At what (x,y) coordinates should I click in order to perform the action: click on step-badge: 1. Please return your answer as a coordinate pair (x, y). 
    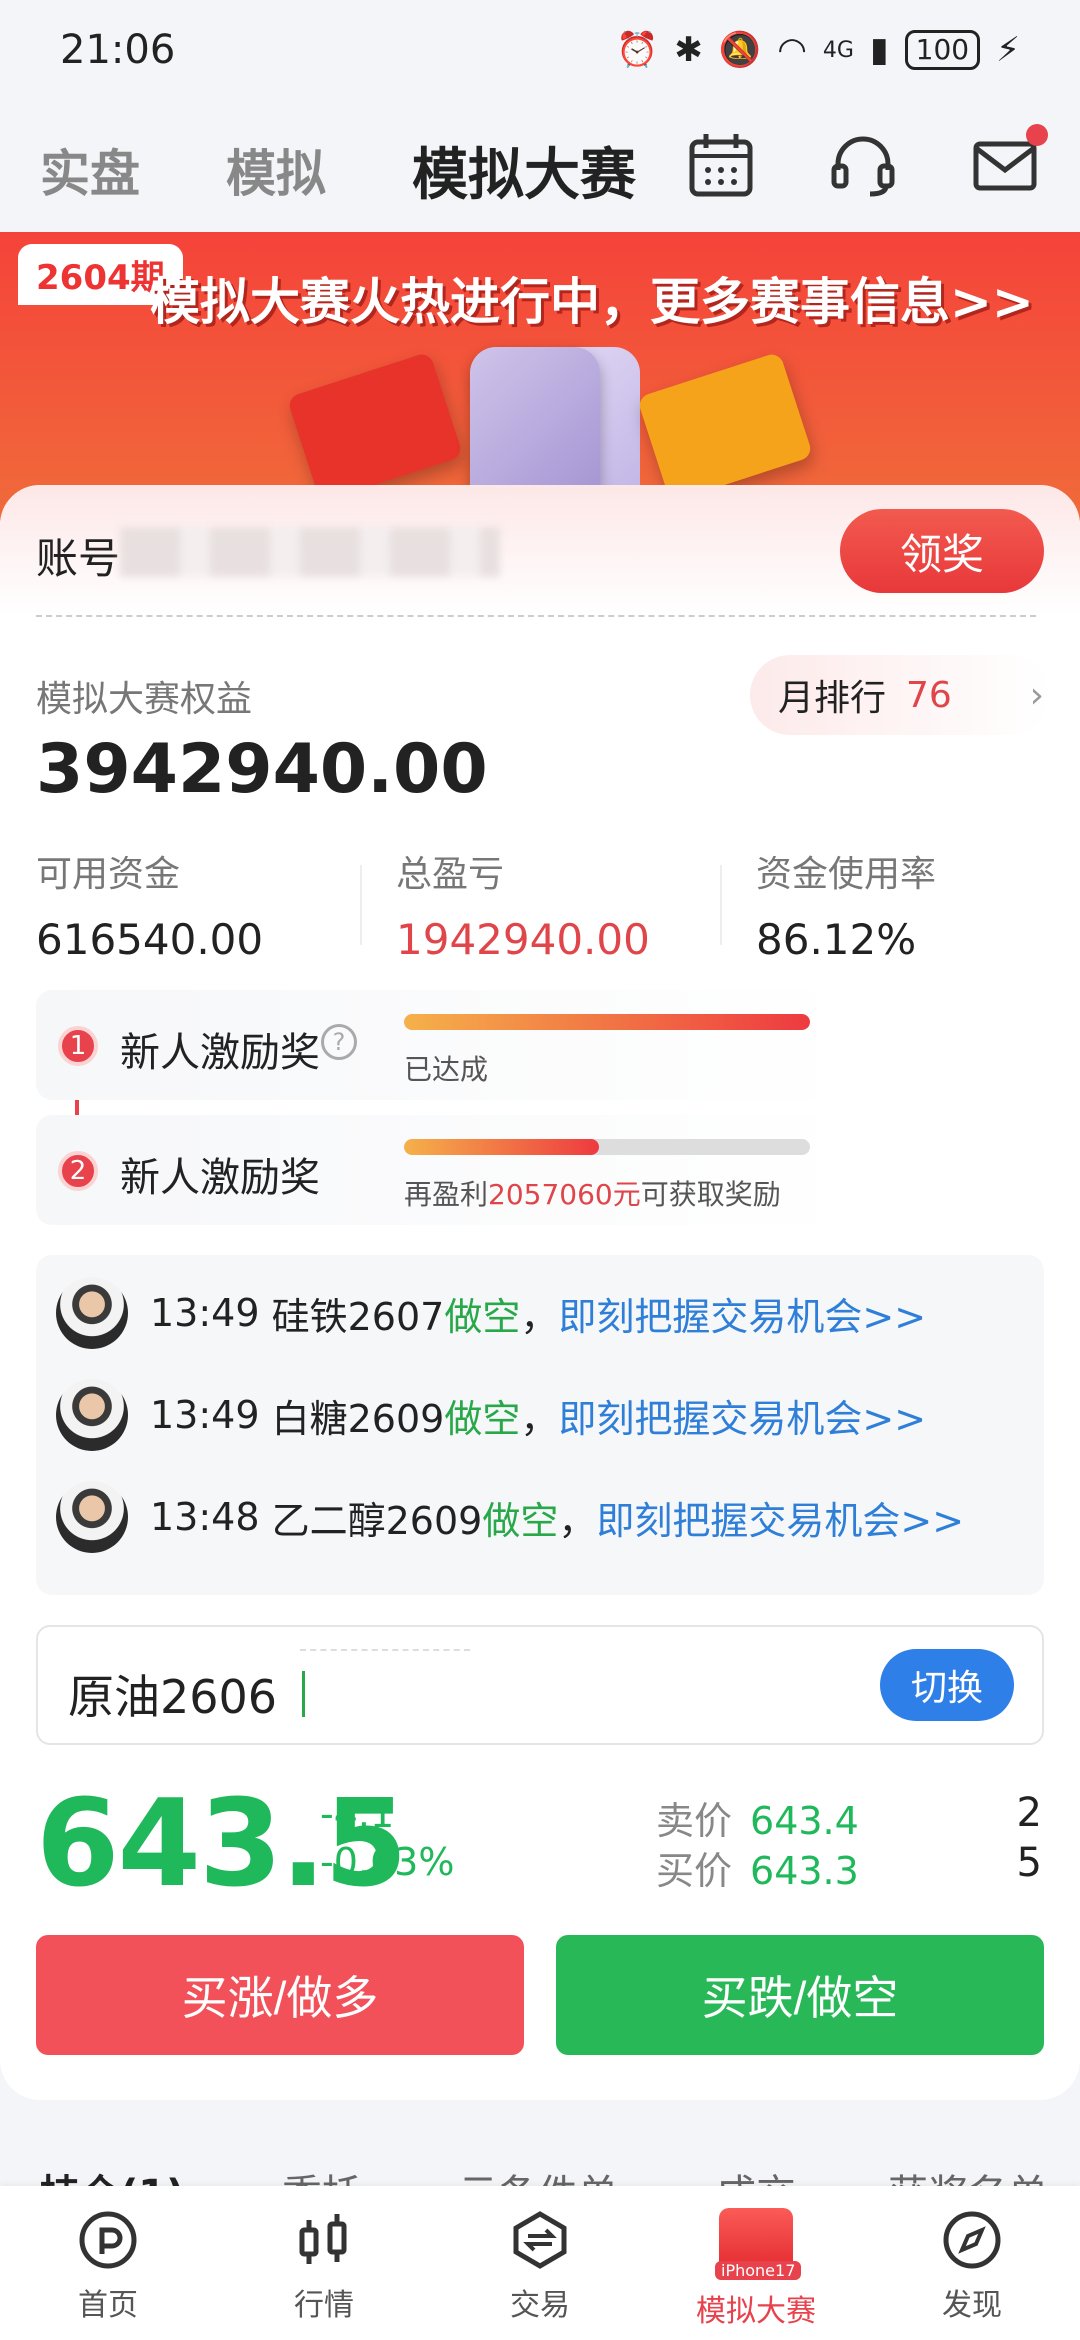
    Looking at the image, I should click on (78, 1046).